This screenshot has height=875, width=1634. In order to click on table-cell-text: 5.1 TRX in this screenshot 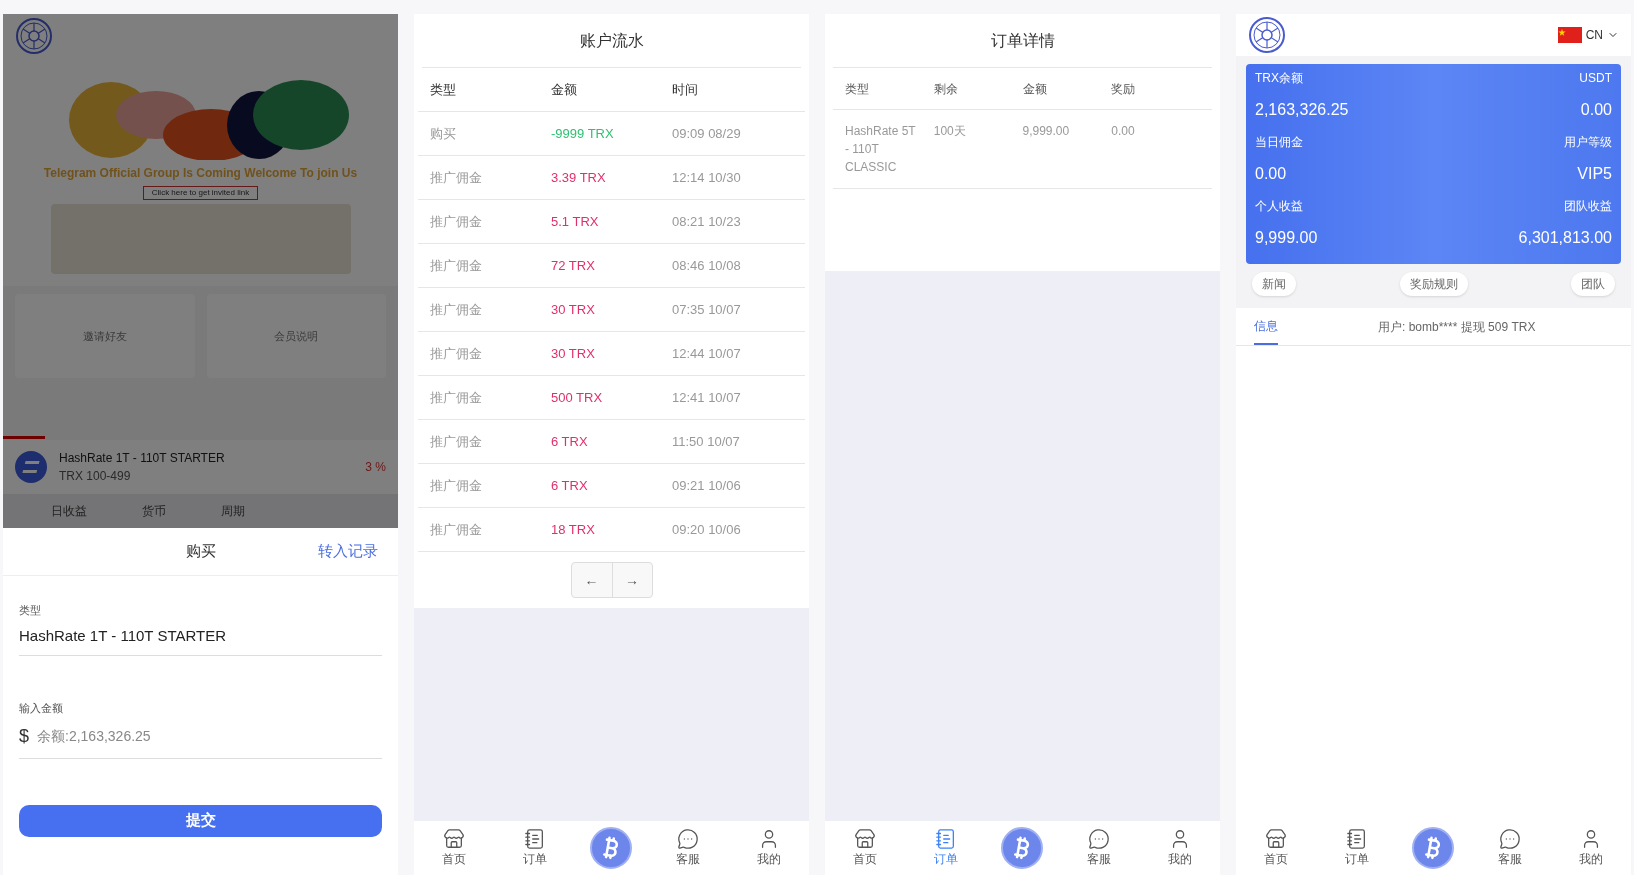, I will do `click(575, 221)`.